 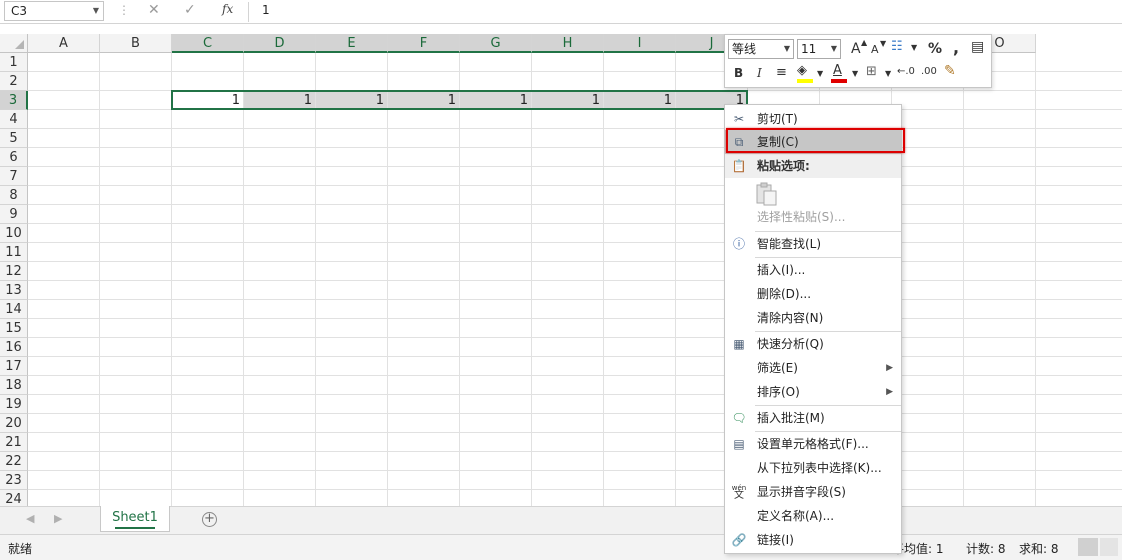 I want to click on font-size-select: 11 ▼, so click(x=819, y=49).